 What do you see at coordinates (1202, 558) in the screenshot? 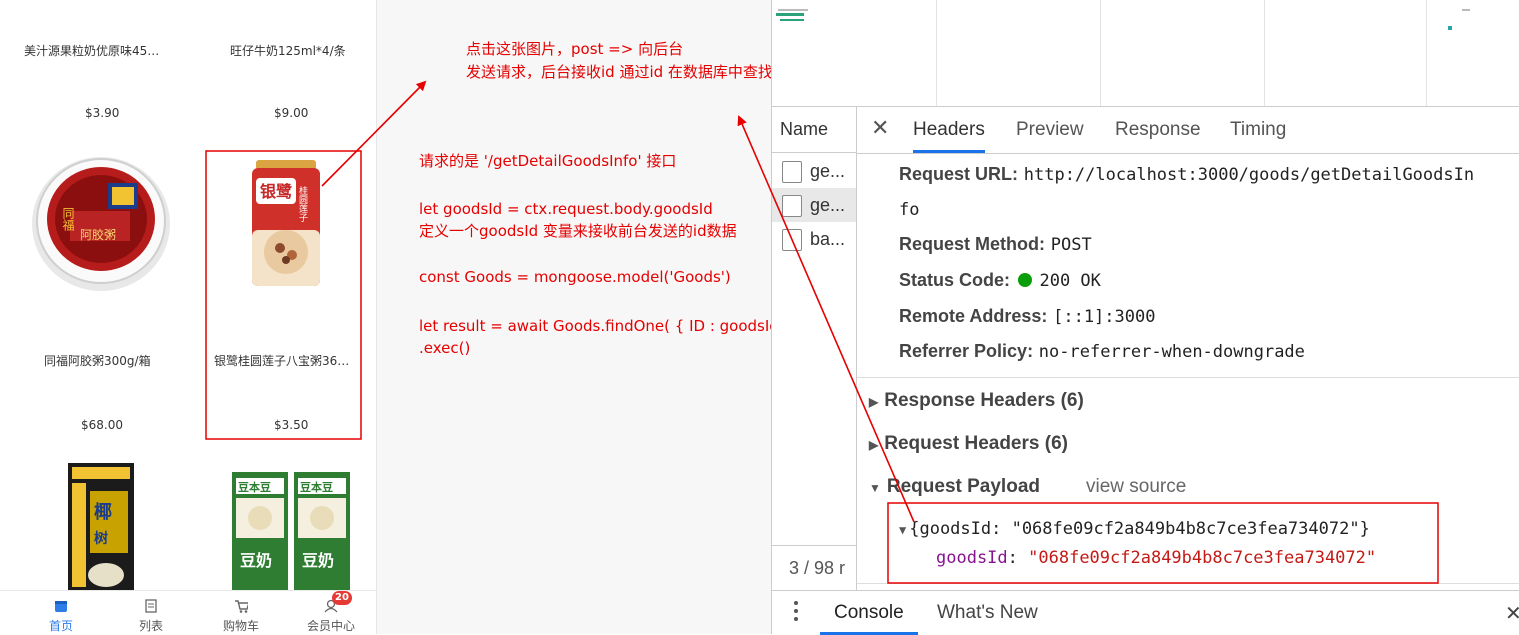
I see `payload-value: "068fe09cf2a849b4b8c7ce3fea734072"` at bounding box center [1202, 558].